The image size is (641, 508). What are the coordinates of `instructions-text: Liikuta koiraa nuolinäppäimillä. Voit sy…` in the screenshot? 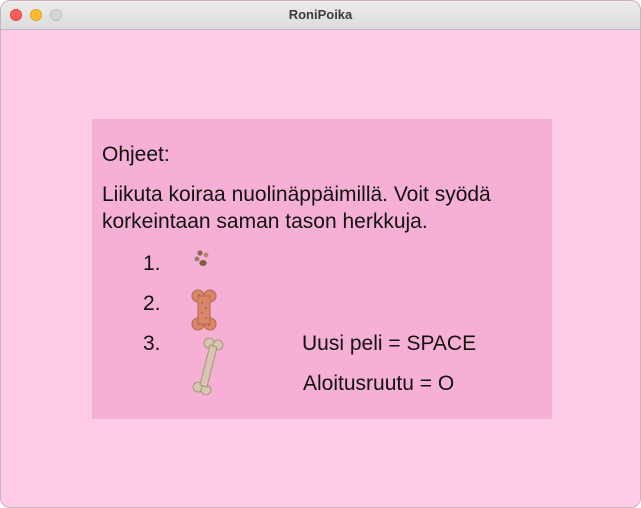 It's located at (296, 208).